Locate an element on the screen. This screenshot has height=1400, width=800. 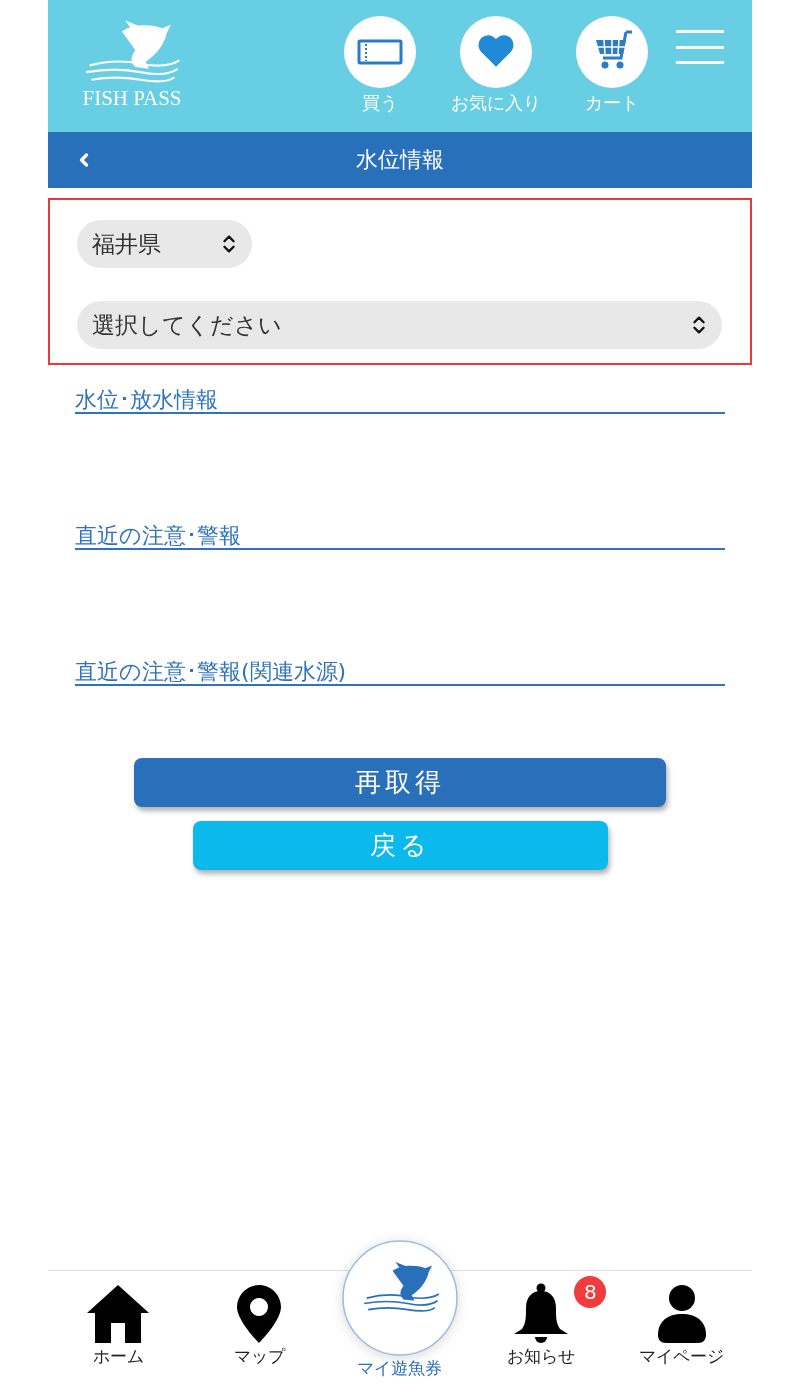
notification-badge: 8 is located at coordinates (590, 1292).